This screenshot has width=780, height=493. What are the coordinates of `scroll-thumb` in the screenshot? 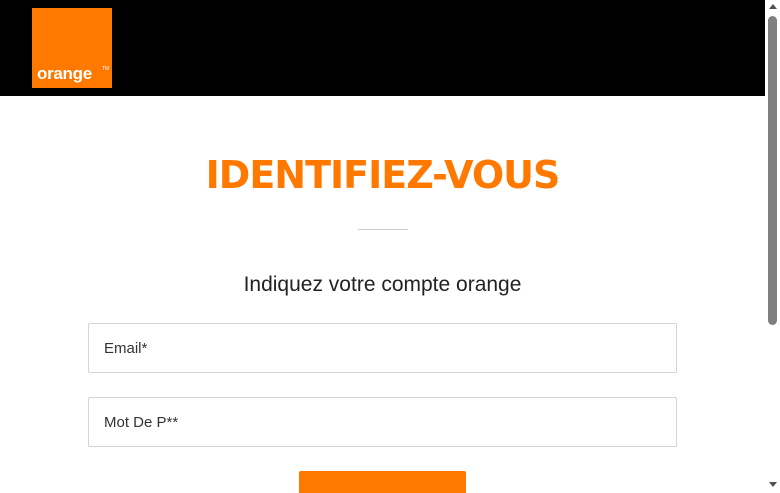 It's located at (772, 170).